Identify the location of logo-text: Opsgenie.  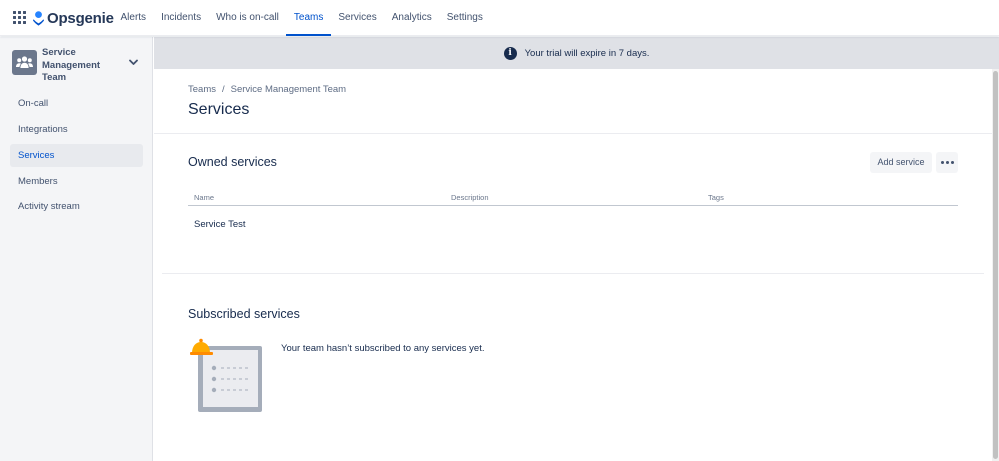
(80, 18).